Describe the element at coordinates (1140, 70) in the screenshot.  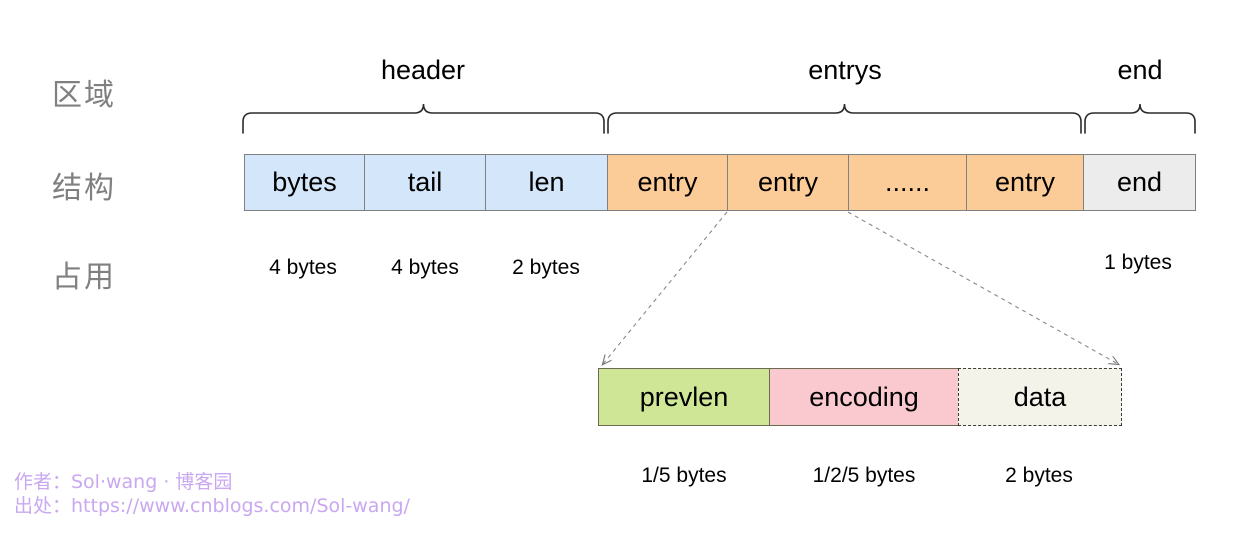
I see `region-title-end: end` at that location.